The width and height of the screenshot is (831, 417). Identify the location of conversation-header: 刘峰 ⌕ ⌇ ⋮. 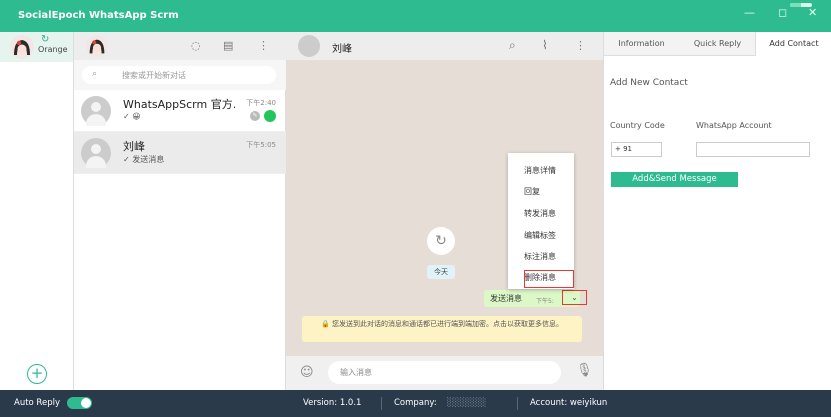
(444, 46).